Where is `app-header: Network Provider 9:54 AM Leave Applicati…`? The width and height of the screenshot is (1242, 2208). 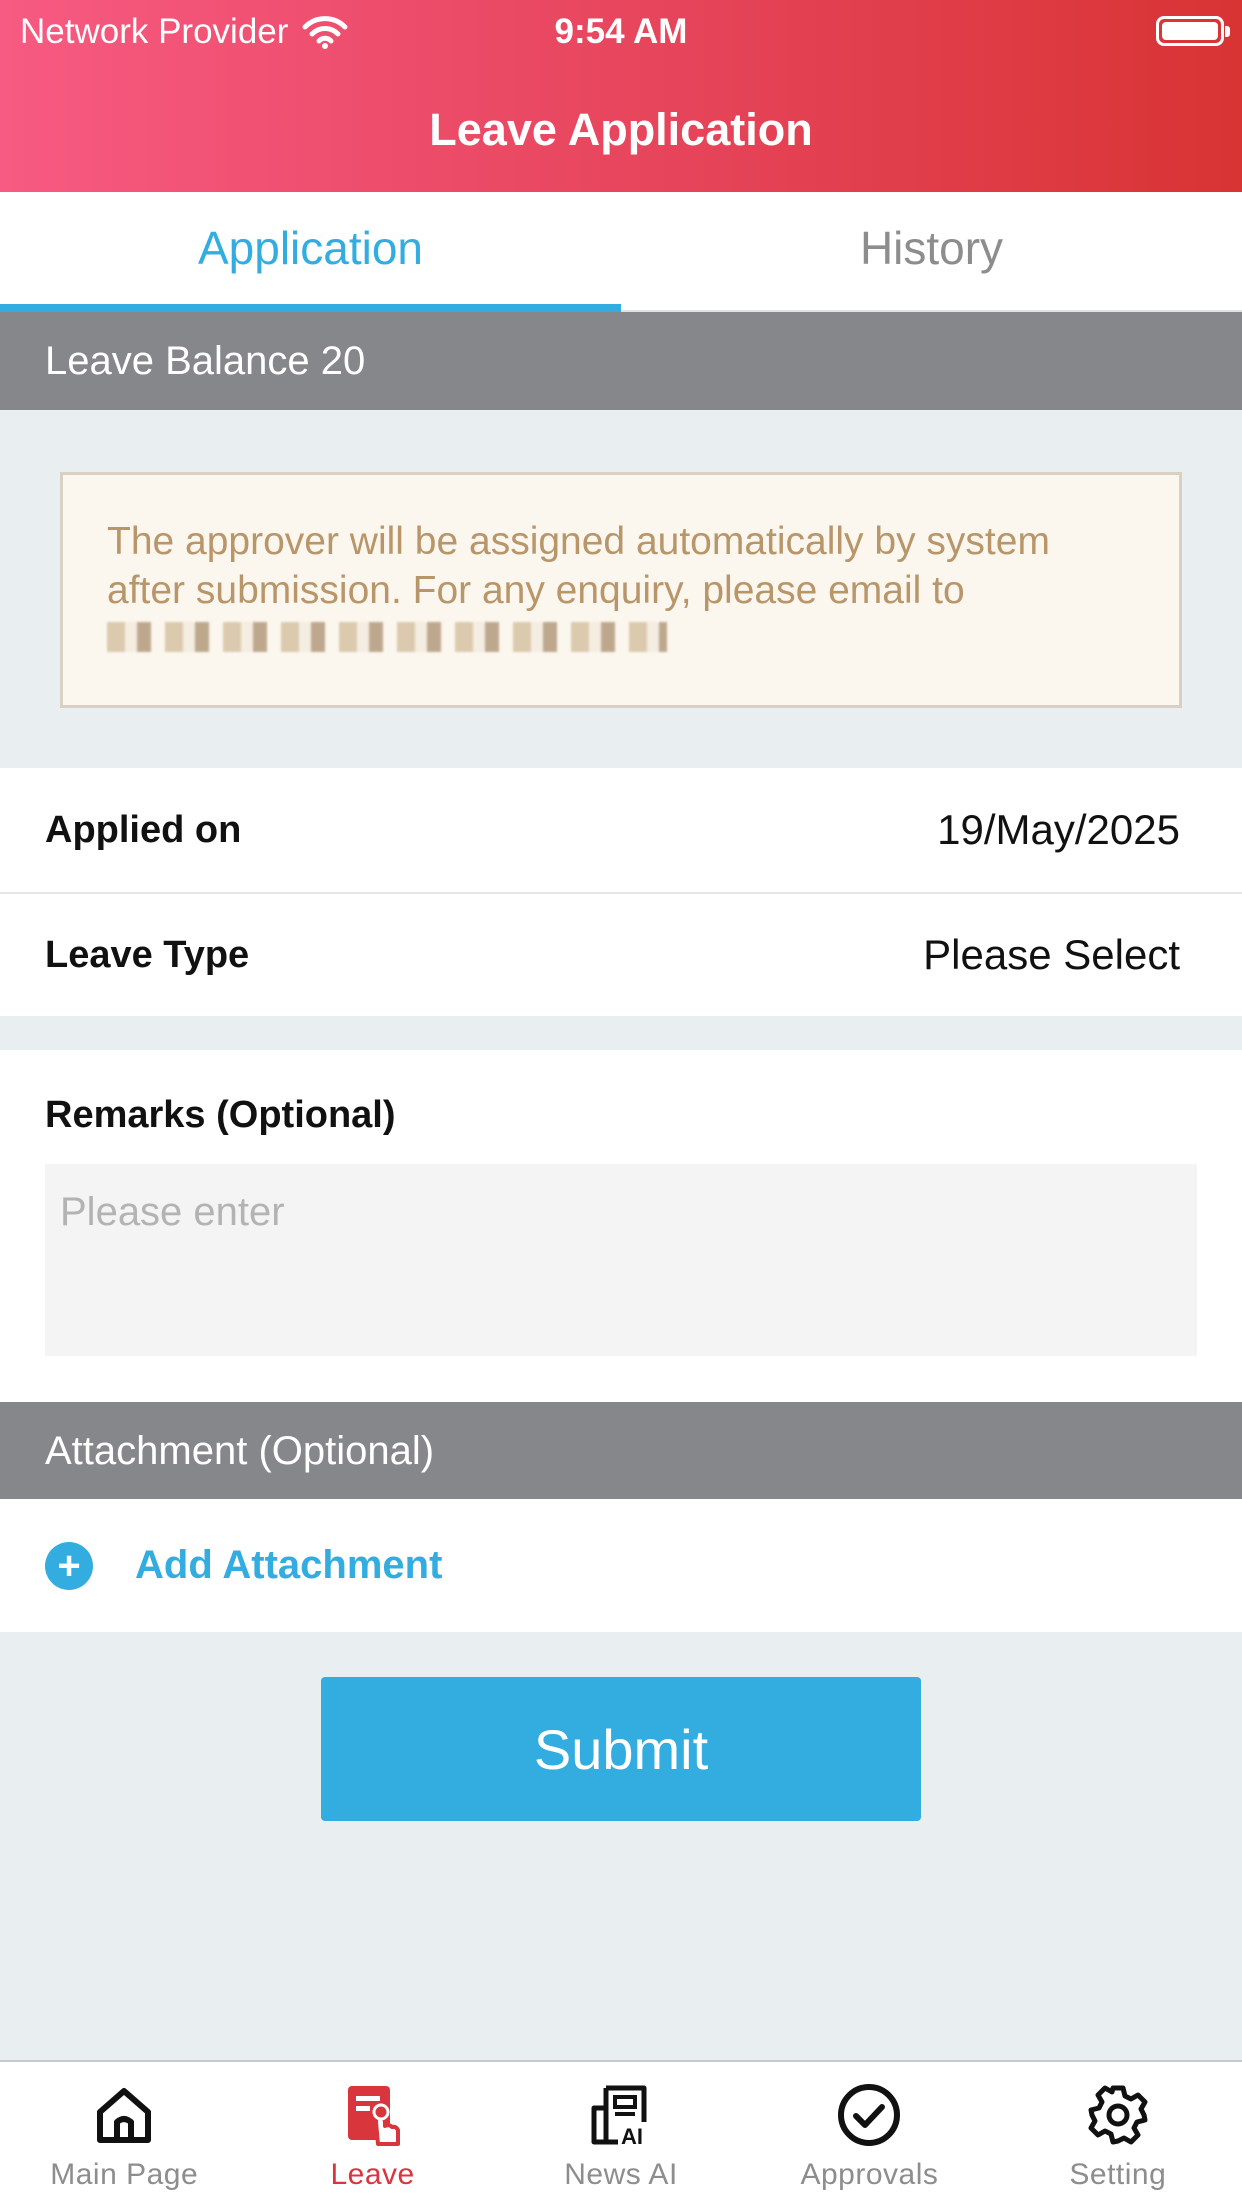
app-header: Network Provider 9:54 AM Leave Applicati… is located at coordinates (621, 96).